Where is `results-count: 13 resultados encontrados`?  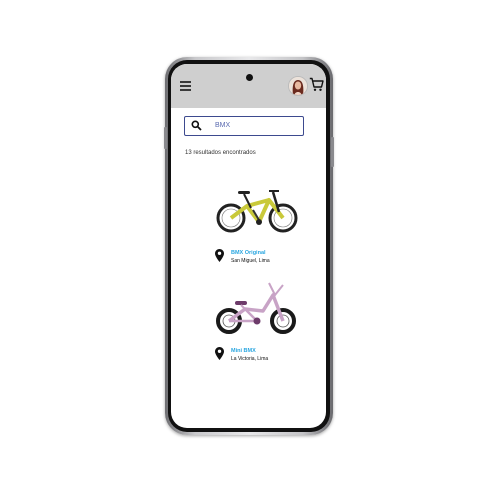 results-count: 13 resultados encontrados is located at coordinates (220, 153).